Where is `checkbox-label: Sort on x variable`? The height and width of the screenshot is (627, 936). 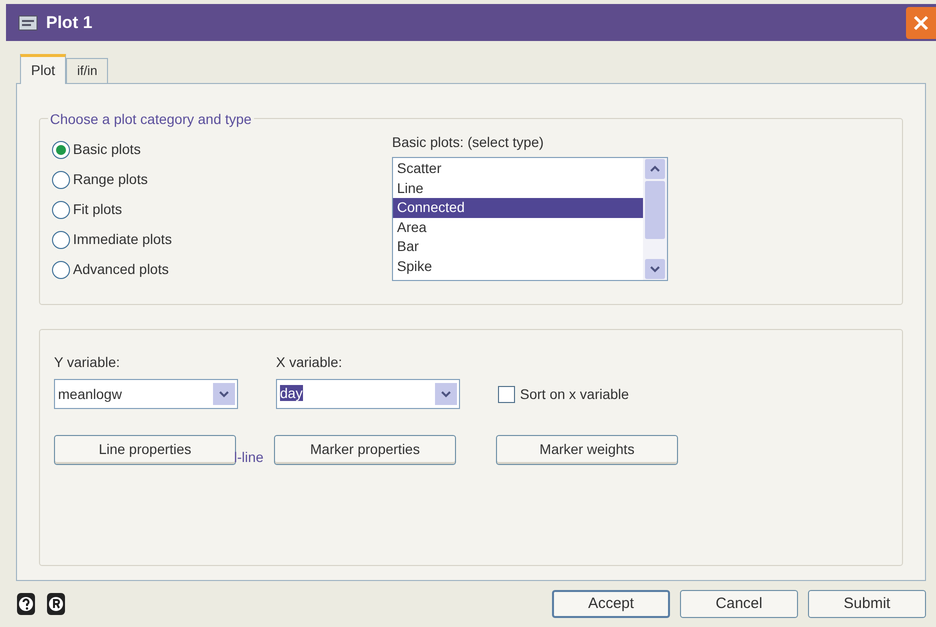
checkbox-label: Sort on x variable is located at coordinates (574, 394).